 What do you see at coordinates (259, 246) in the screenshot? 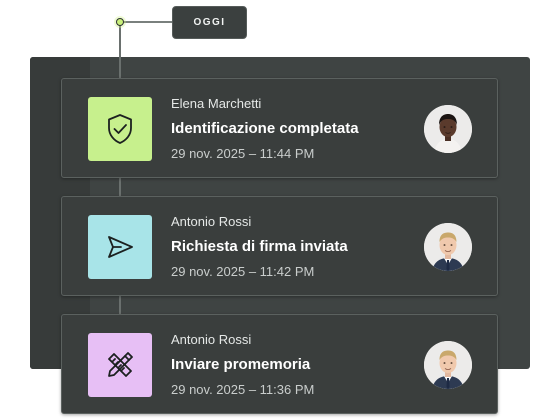
I see `event-title: Richiesta di firma inviata` at bounding box center [259, 246].